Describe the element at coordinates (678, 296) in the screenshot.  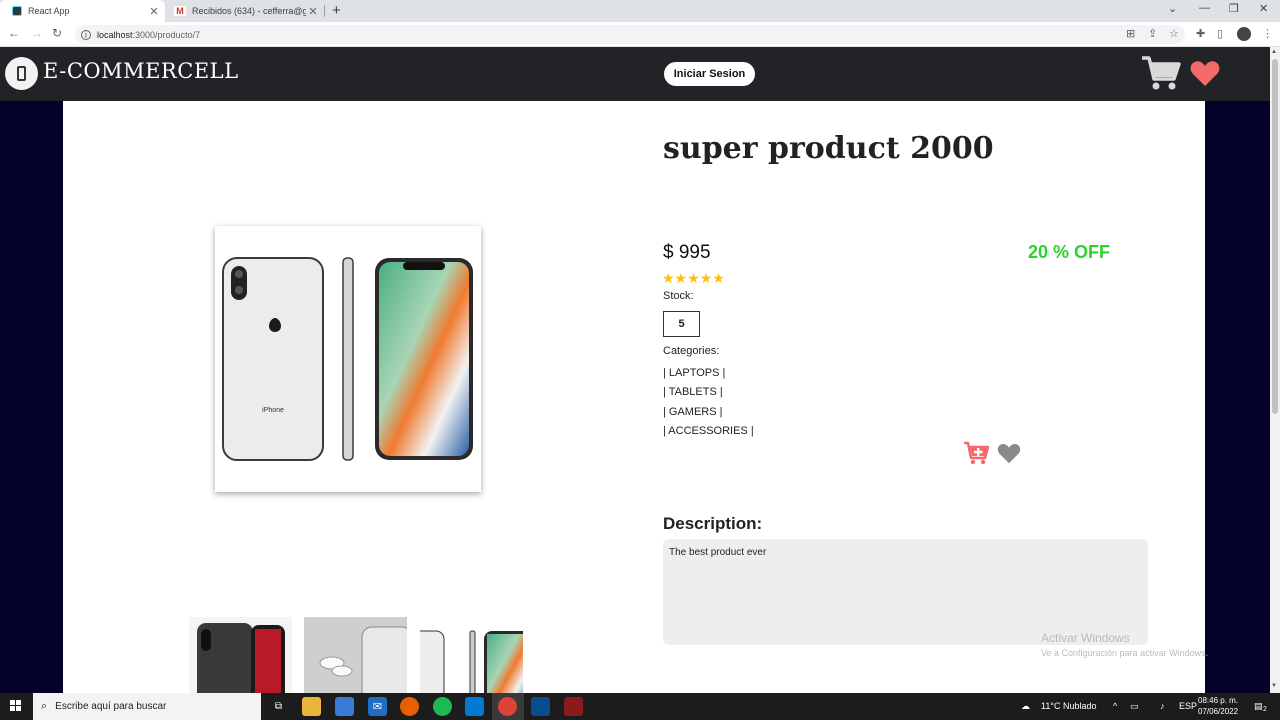
I see `stock-label: Stock:` at that location.